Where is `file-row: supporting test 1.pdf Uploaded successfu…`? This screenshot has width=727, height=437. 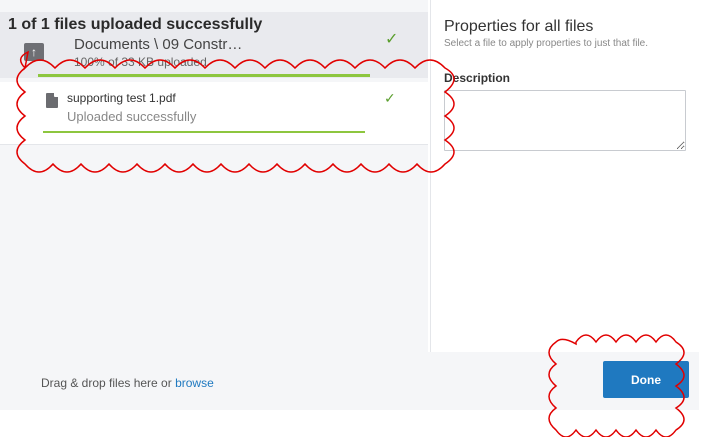 file-row: supporting test 1.pdf Uploaded successfu… is located at coordinates (214, 113).